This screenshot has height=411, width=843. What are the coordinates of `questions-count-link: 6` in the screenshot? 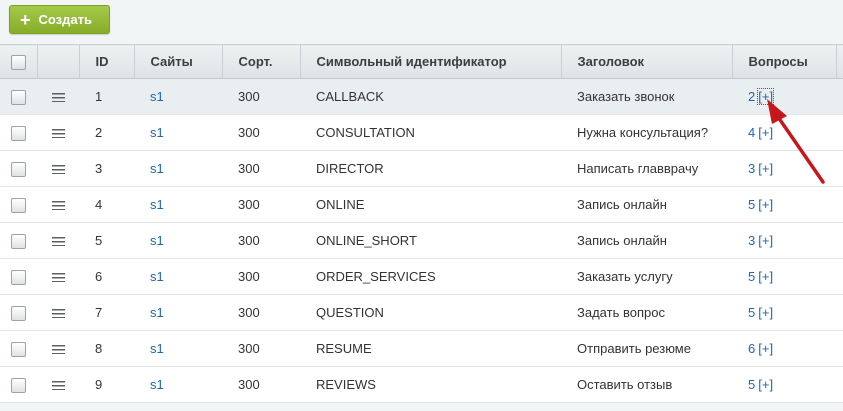 It's located at (751, 348).